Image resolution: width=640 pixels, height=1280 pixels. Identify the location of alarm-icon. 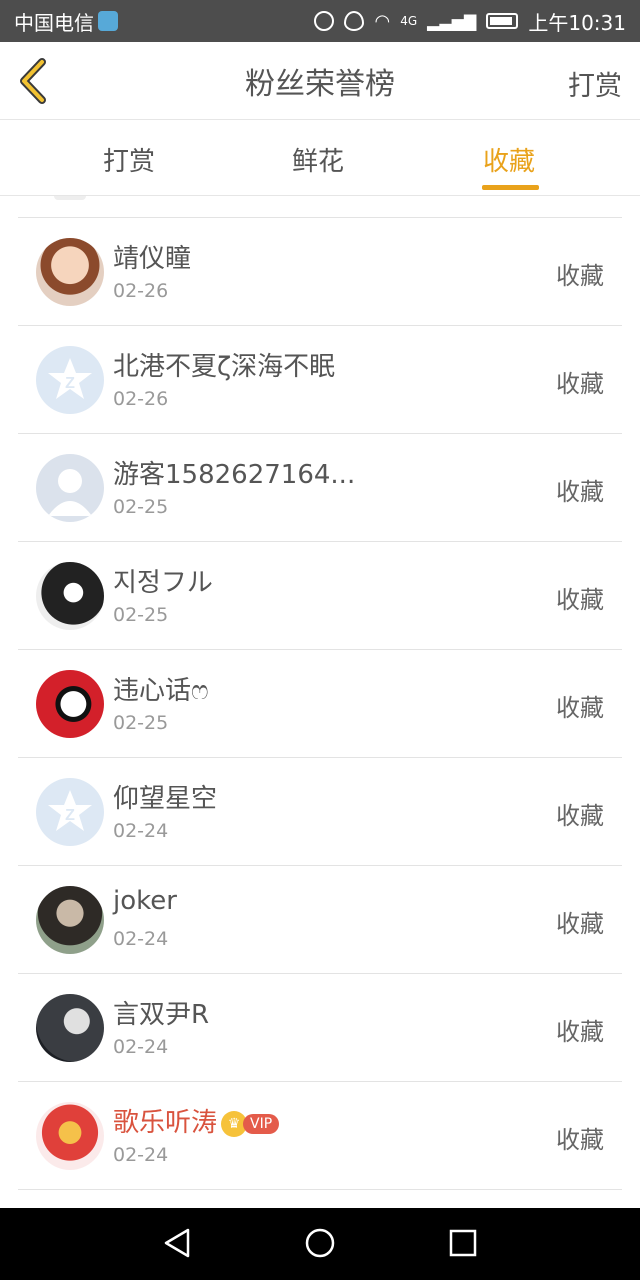
(324, 21).